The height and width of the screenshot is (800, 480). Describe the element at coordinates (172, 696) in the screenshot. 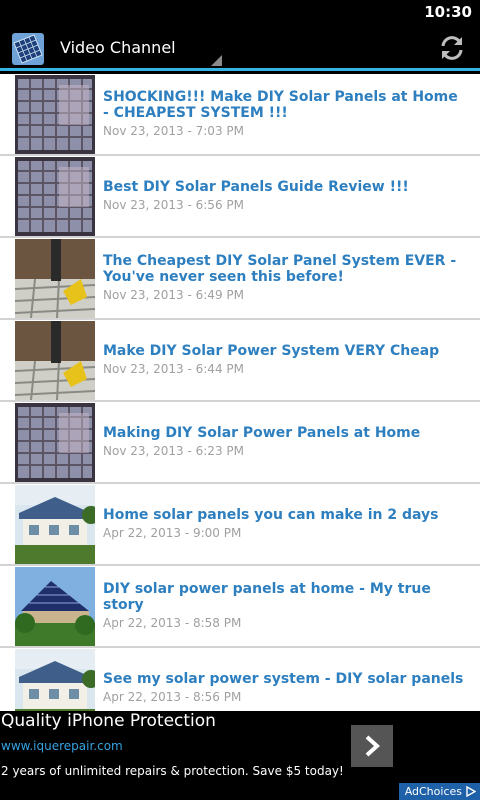

I see `video-date: Apr 22, 2013 - 8:56 PM` at that location.